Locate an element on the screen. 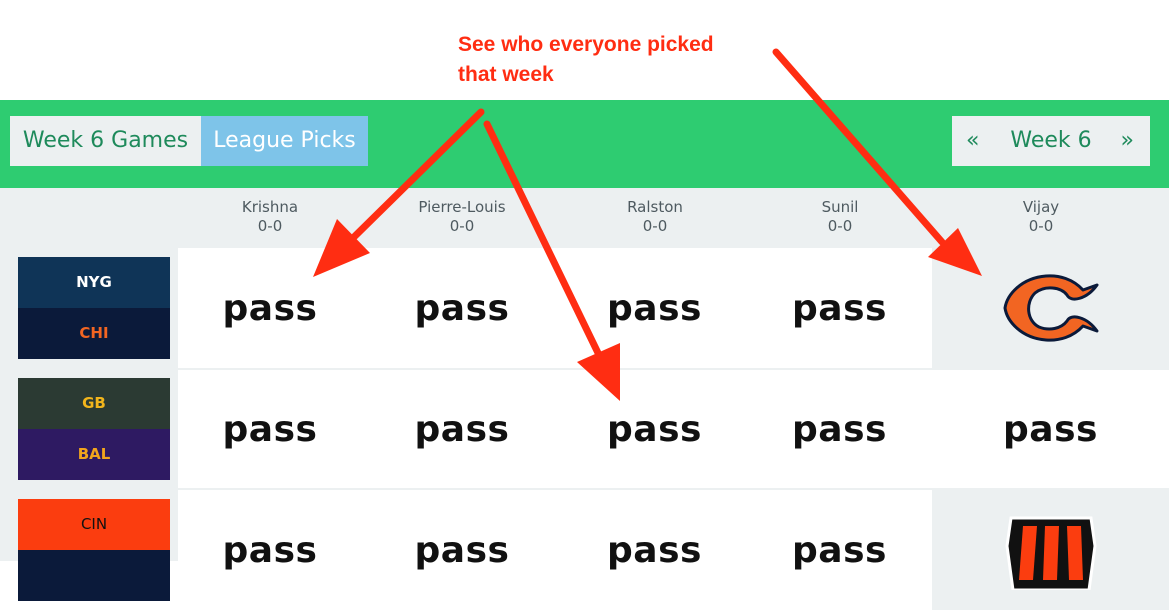 This screenshot has width=1169, height=610. player-header: Sunil 0-0 is located at coordinates (840, 217).